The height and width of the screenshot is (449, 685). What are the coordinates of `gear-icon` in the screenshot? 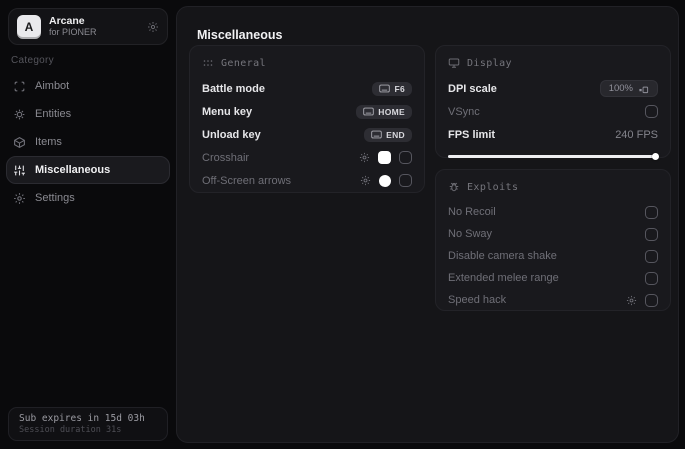 It's located at (19, 198).